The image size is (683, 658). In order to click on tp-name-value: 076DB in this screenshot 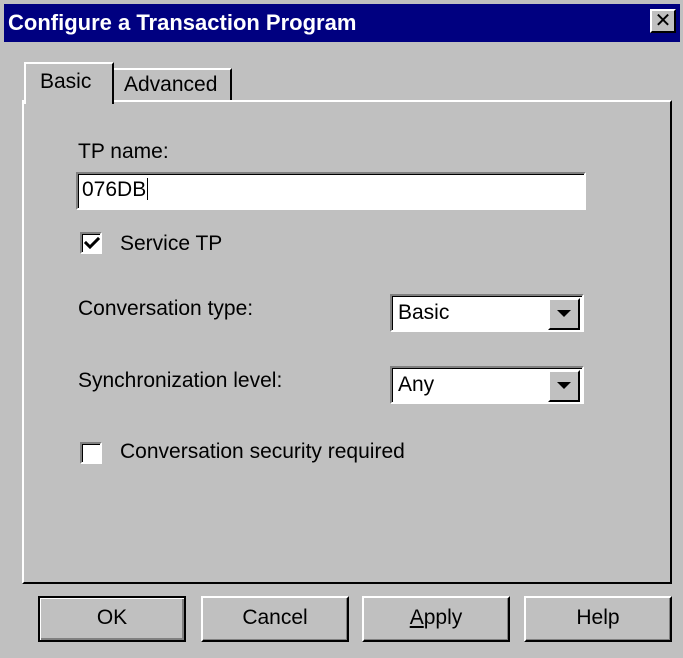, I will do `click(114, 189)`.